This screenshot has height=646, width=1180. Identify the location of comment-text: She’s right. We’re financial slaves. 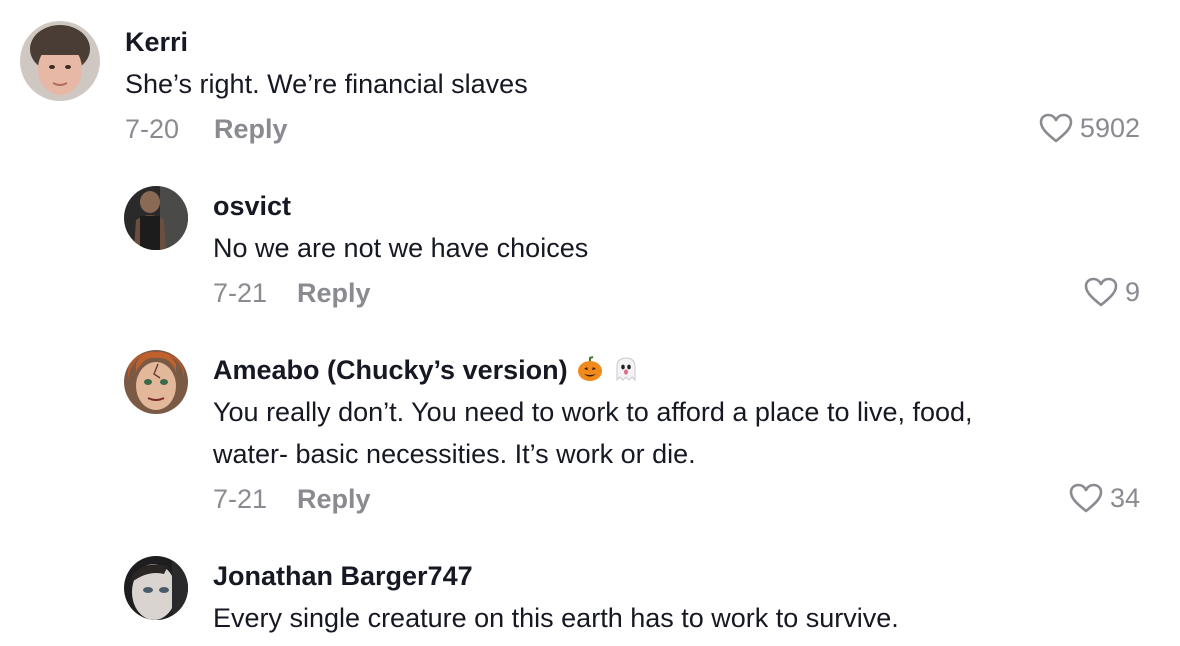
(326, 84).